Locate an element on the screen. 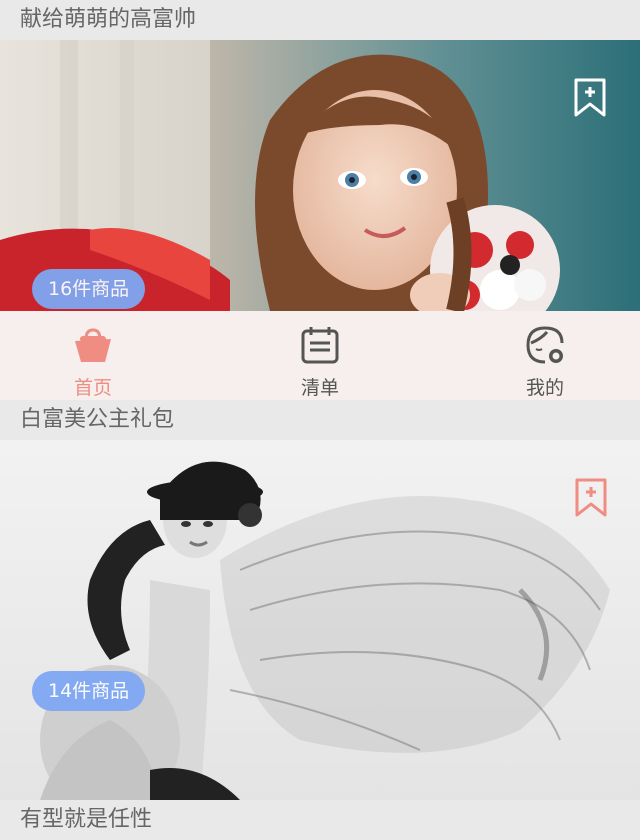 The height and width of the screenshot is (840, 640). tab-label-mine: 我的 is located at coordinates (544, 388).